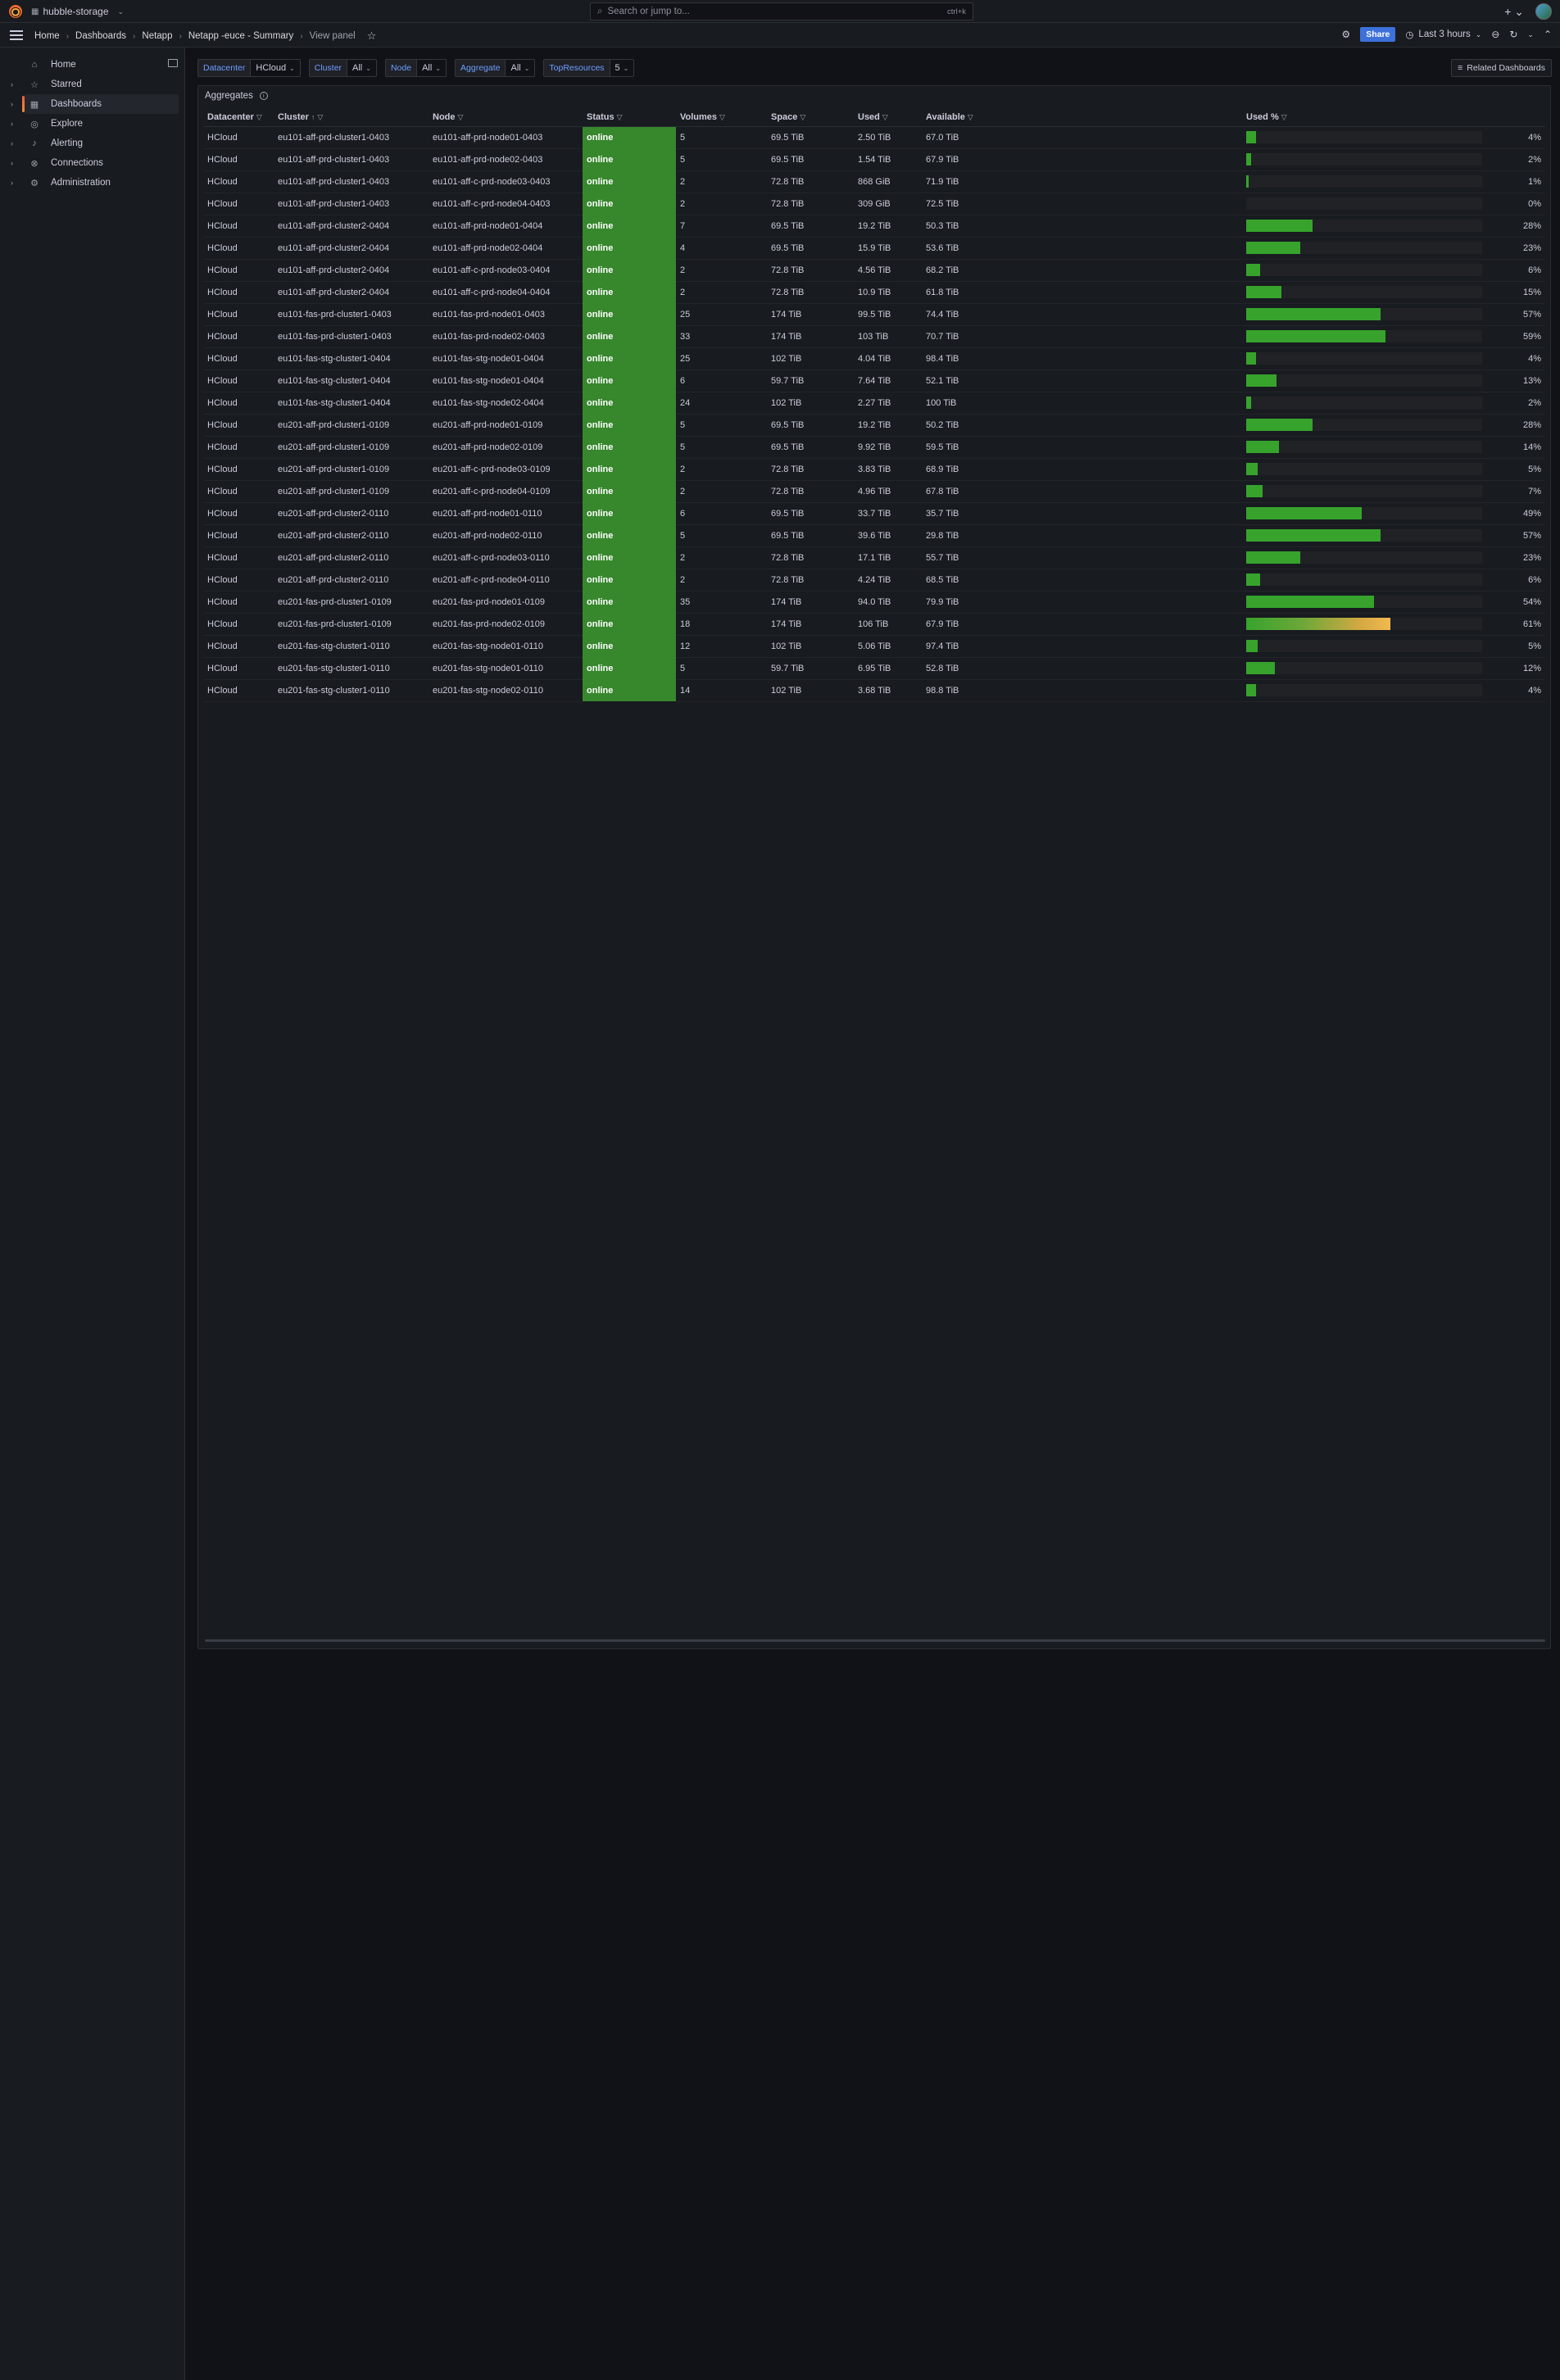  Describe the element at coordinates (93, 183) in the screenshot. I see `sidebar-item-administration: › ⚙ Administration` at that location.